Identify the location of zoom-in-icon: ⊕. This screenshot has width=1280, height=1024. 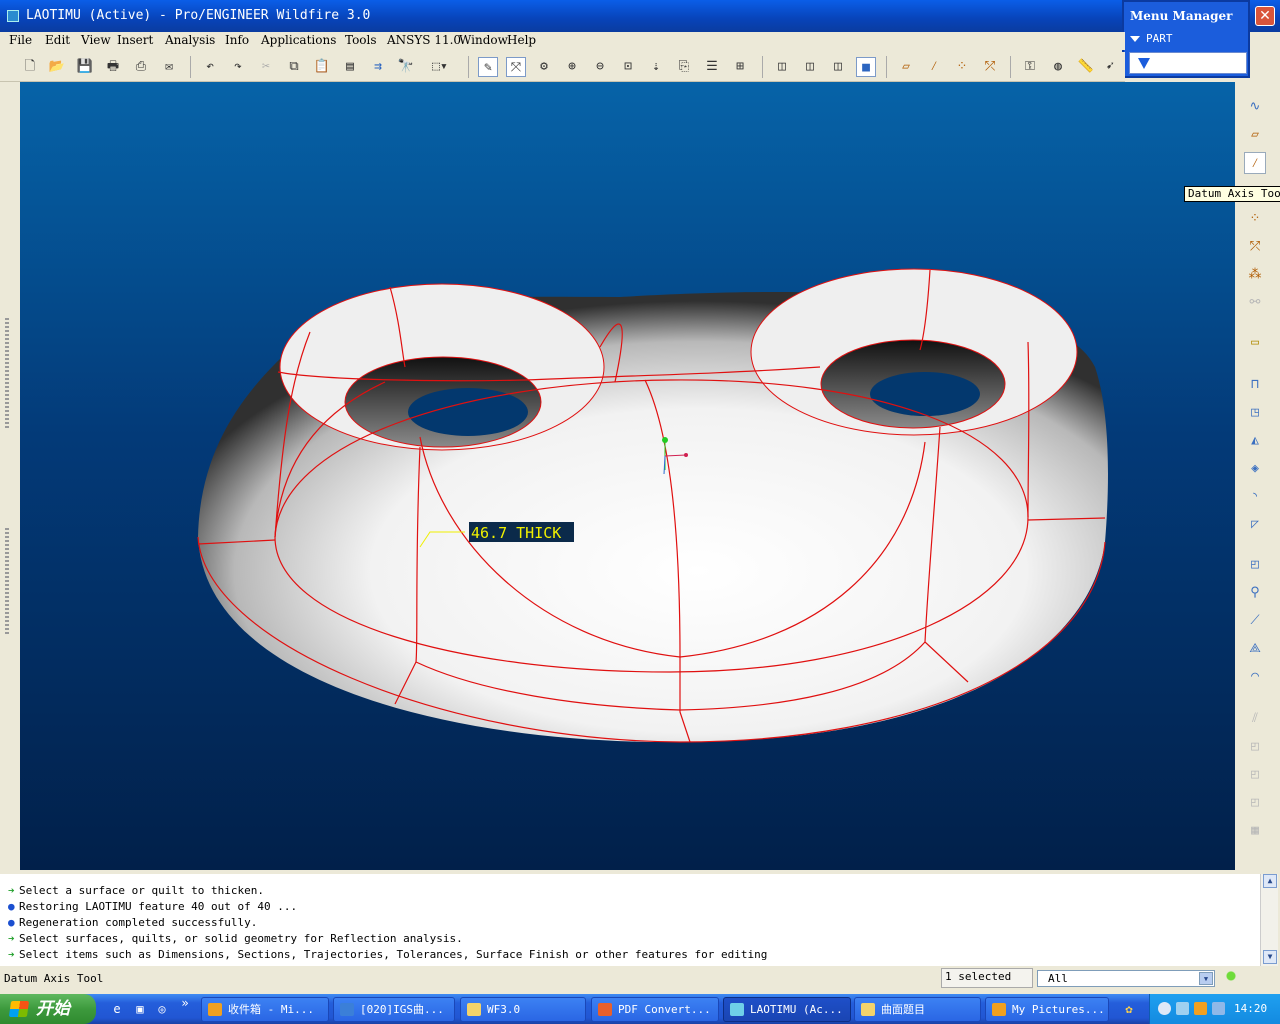
(572, 67).